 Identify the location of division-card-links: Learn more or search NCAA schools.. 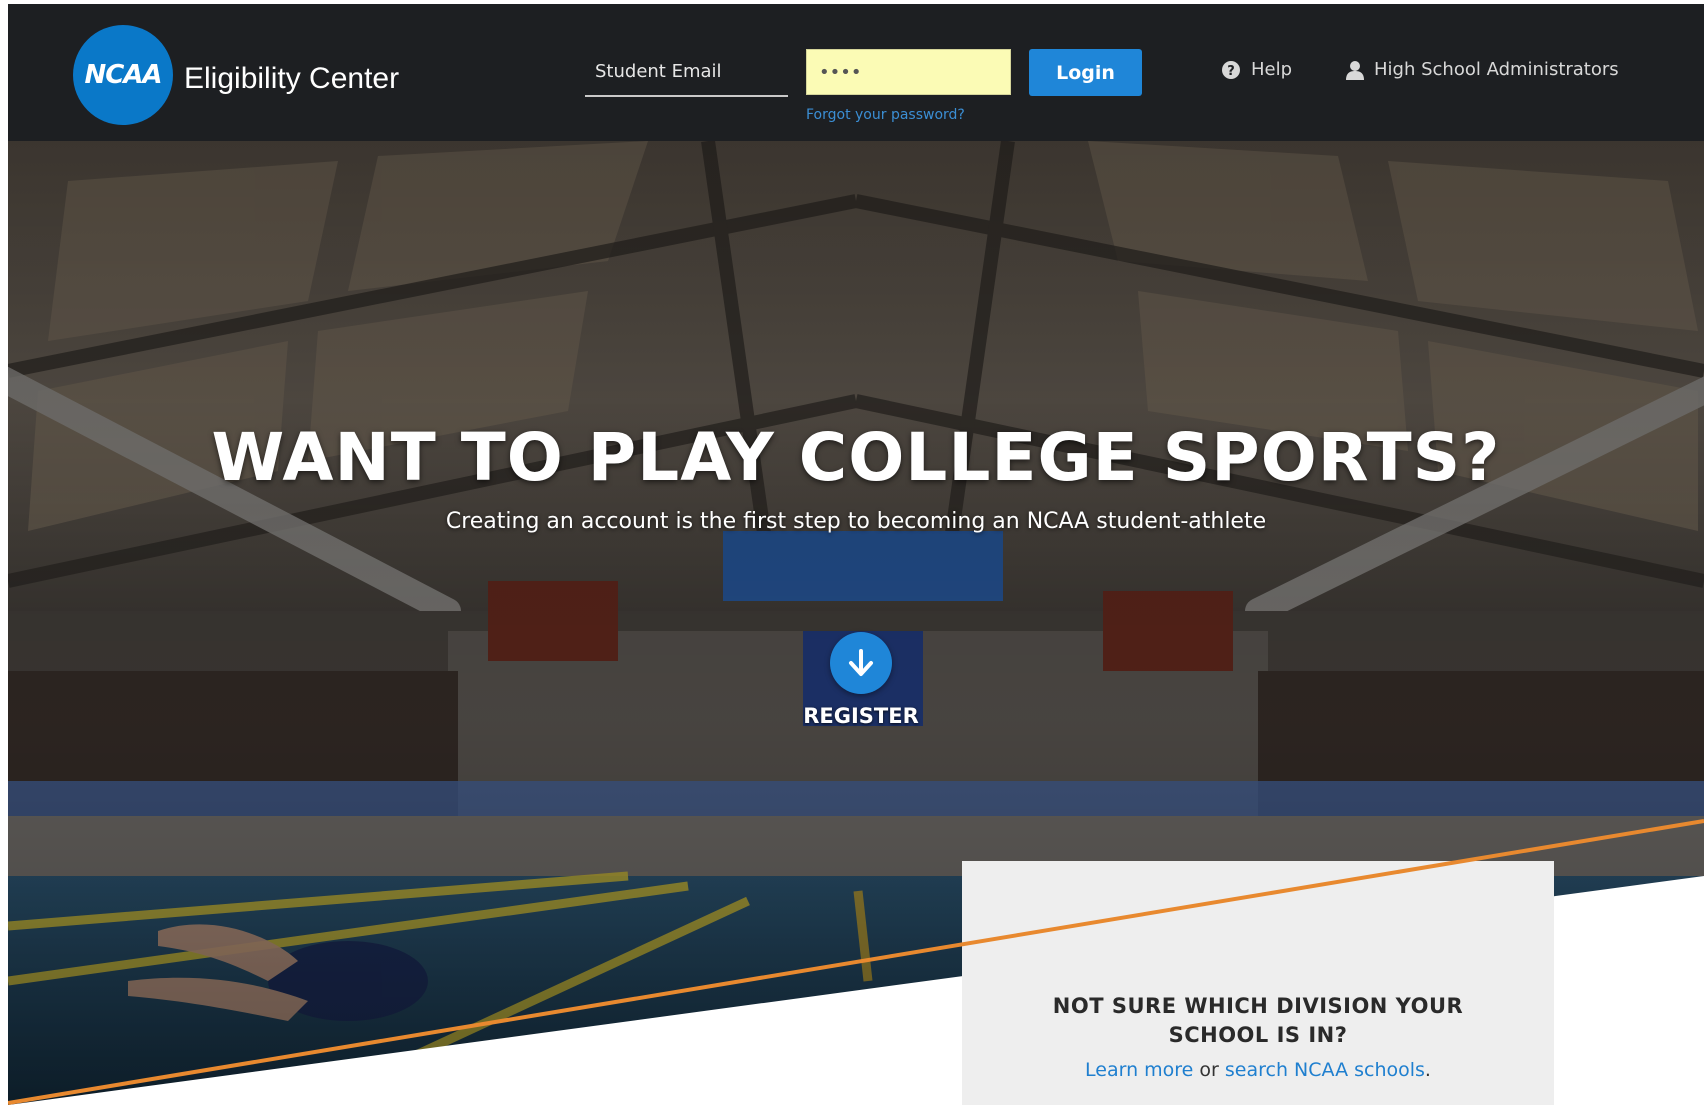
(1258, 1070).